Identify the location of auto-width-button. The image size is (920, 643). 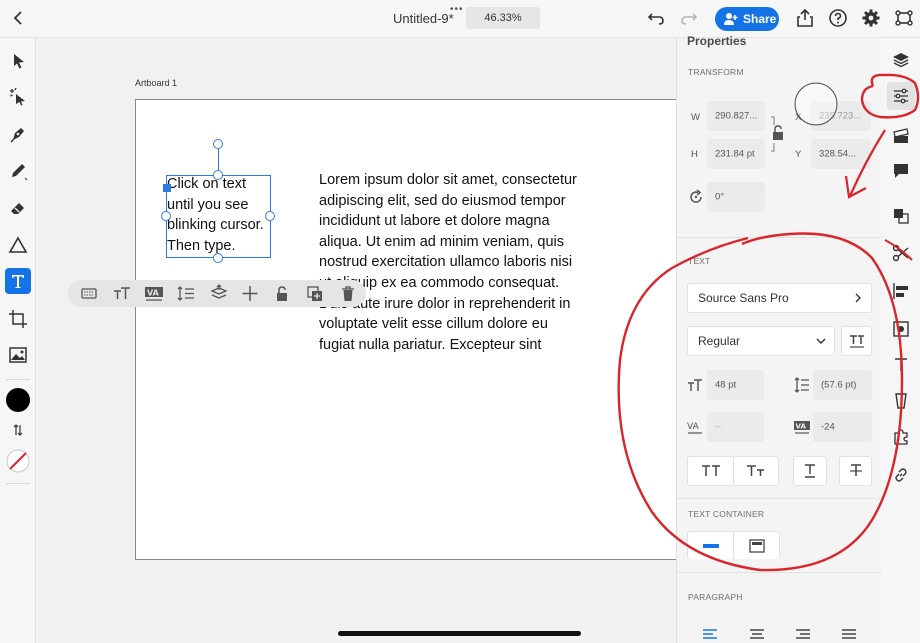
(710, 545).